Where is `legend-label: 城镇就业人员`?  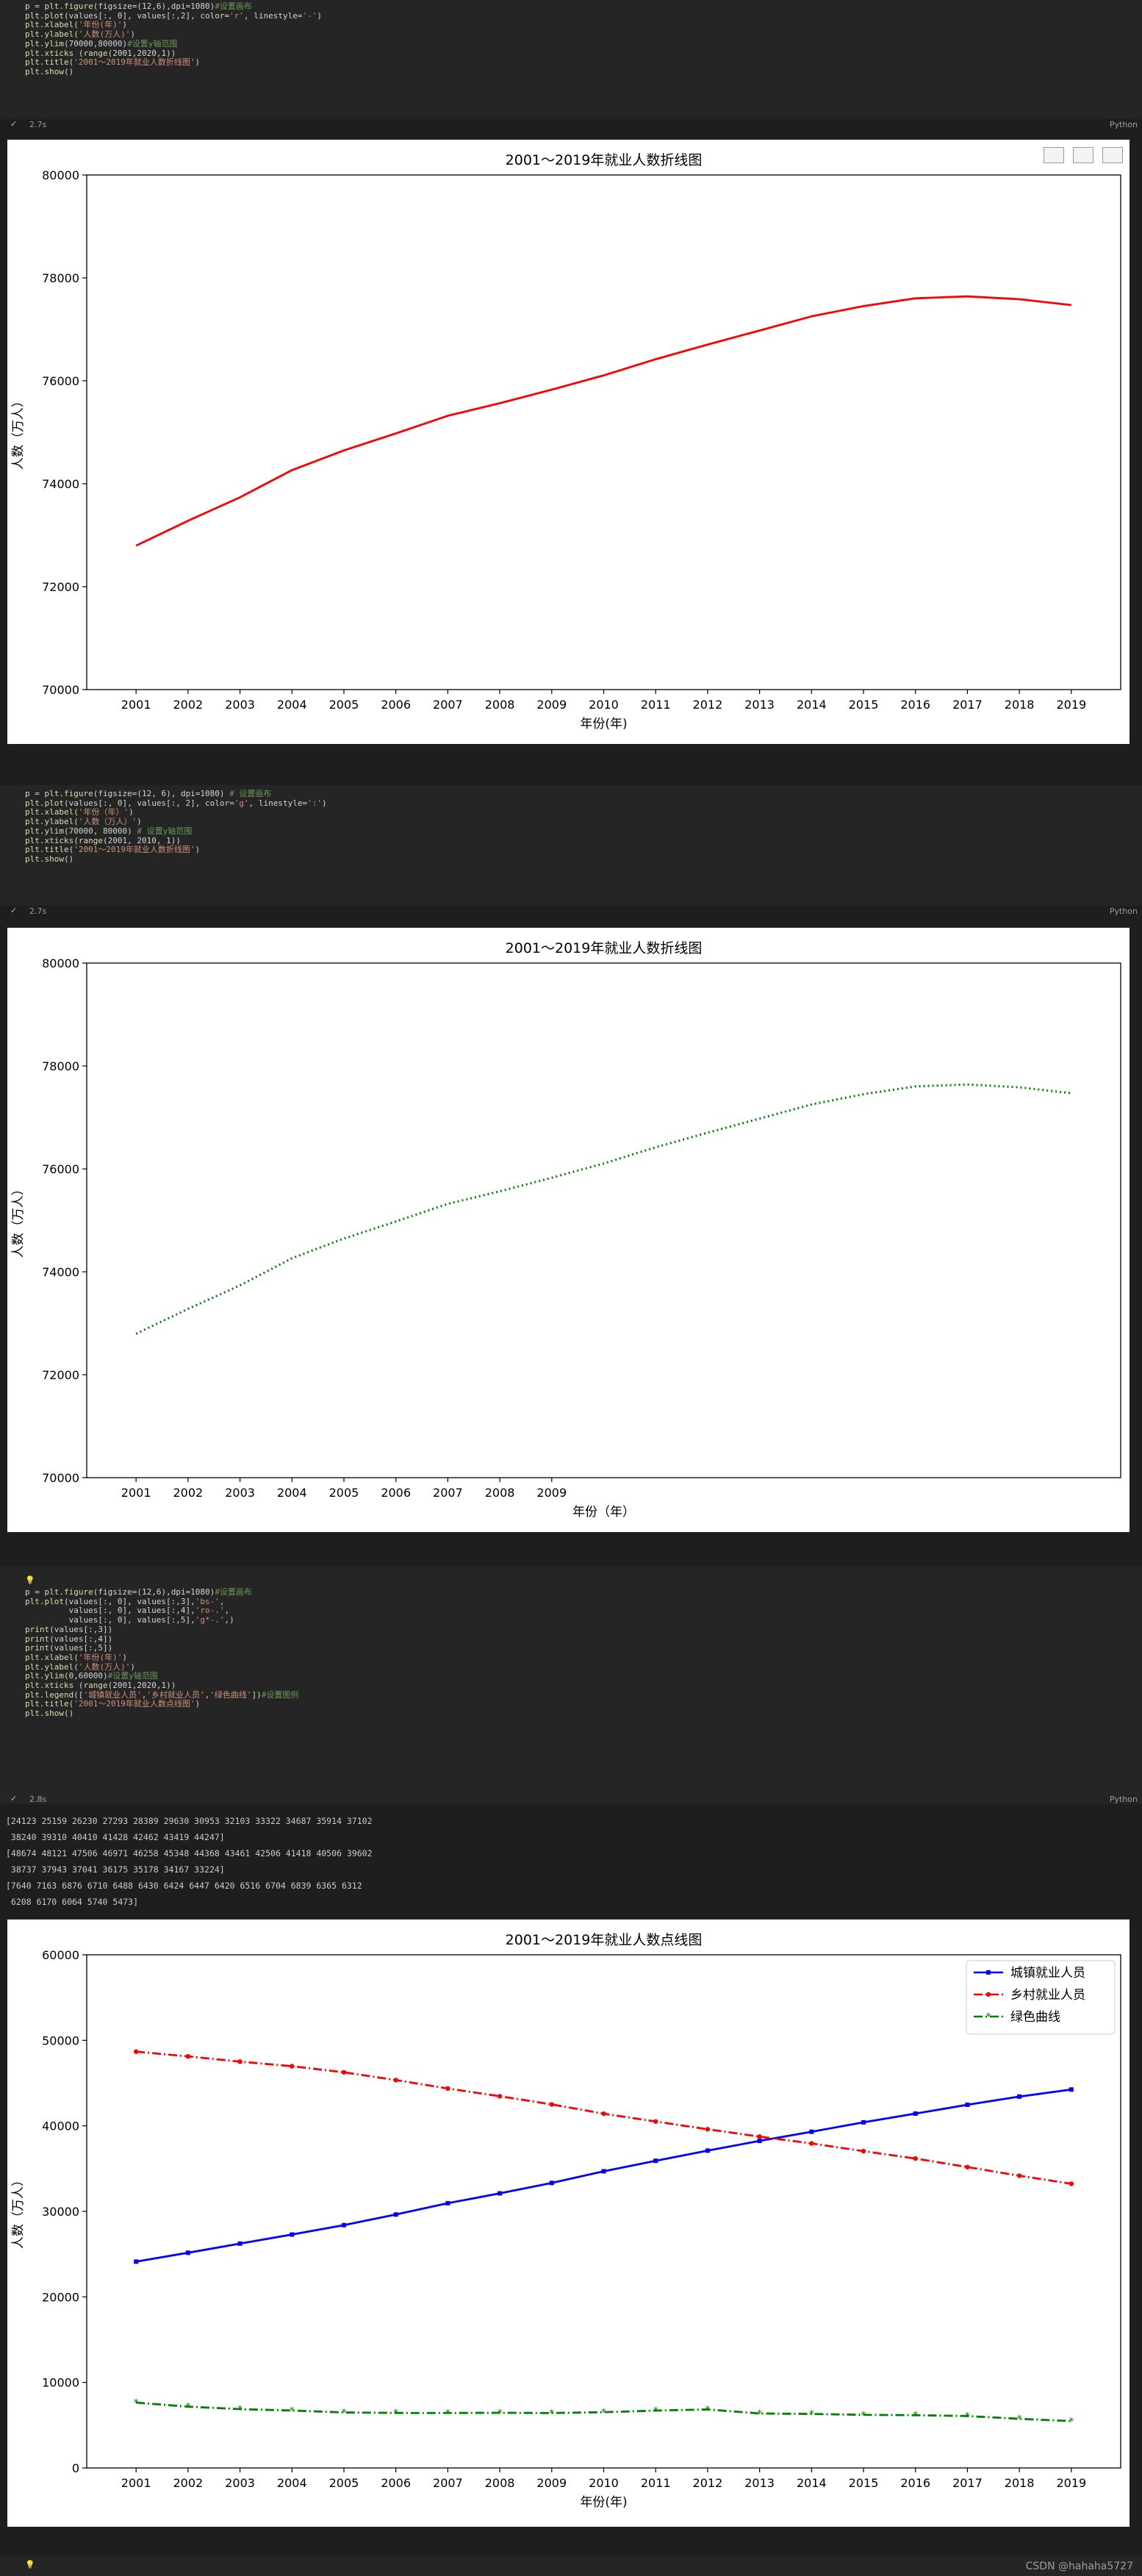 legend-label: 城镇就业人员 is located at coordinates (1047, 1973).